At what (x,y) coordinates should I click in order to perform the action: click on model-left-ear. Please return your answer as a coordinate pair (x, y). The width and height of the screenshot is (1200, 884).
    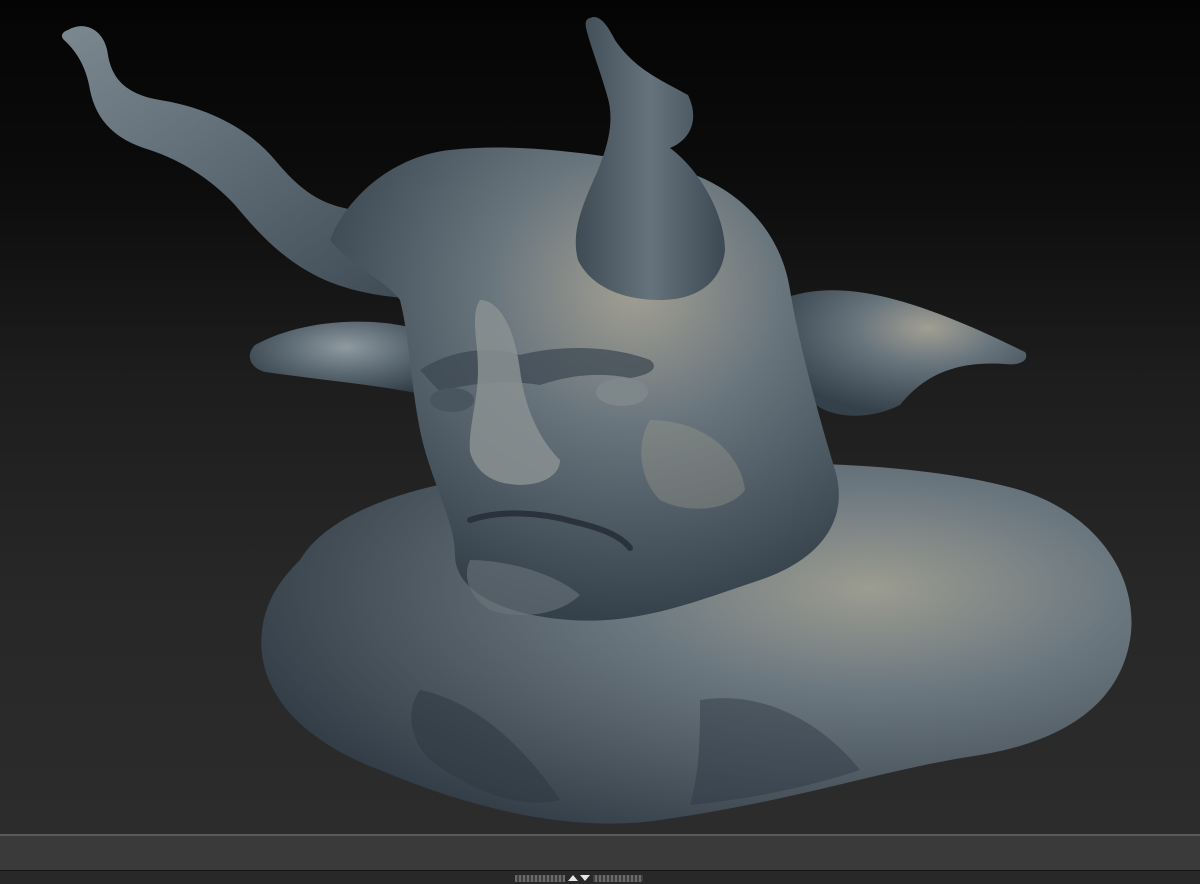
    Looking at the image, I should click on (337, 358).